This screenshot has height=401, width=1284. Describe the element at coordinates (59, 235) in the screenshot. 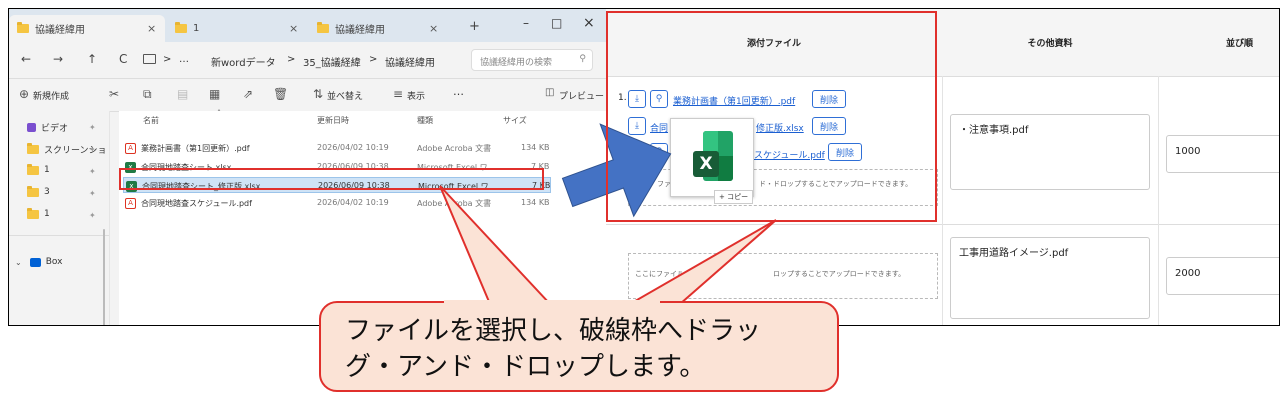

I see `sidebar-divider` at that location.